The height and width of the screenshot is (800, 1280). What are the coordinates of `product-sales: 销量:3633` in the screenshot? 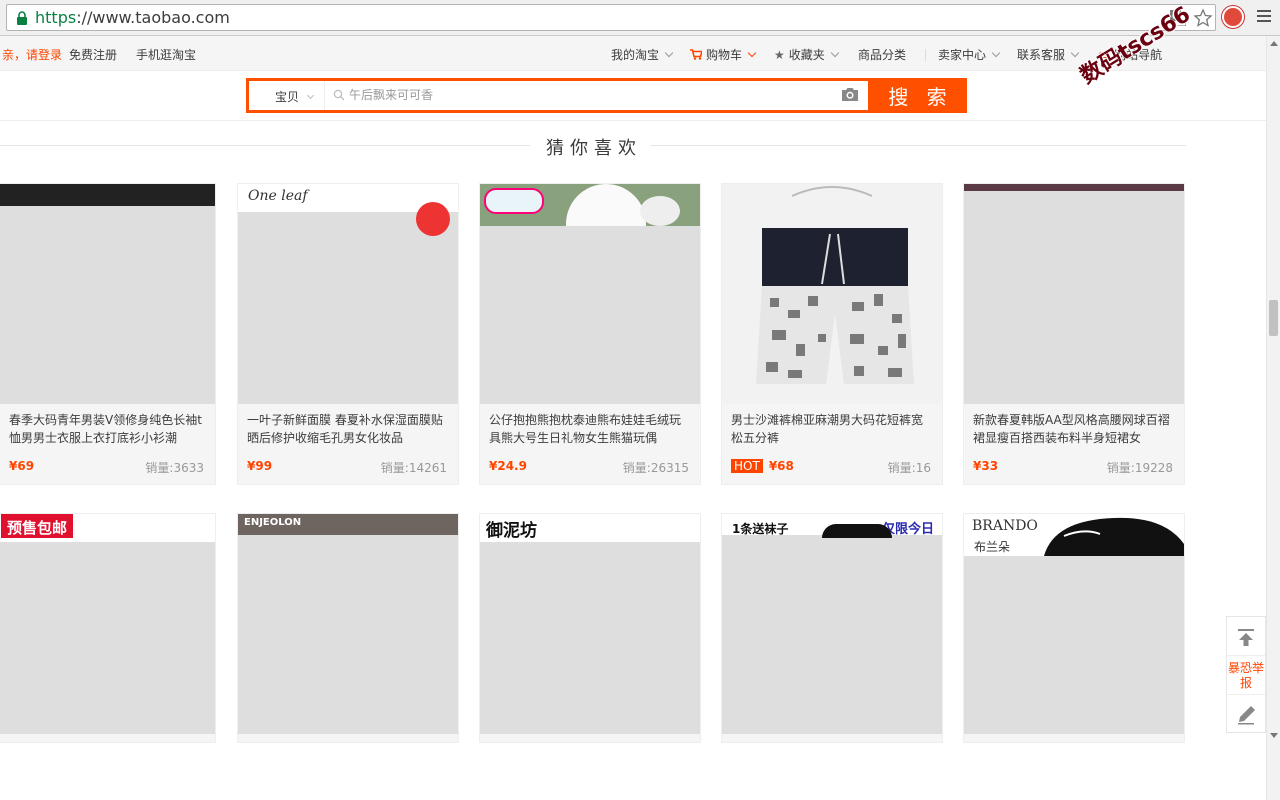 It's located at (174, 468).